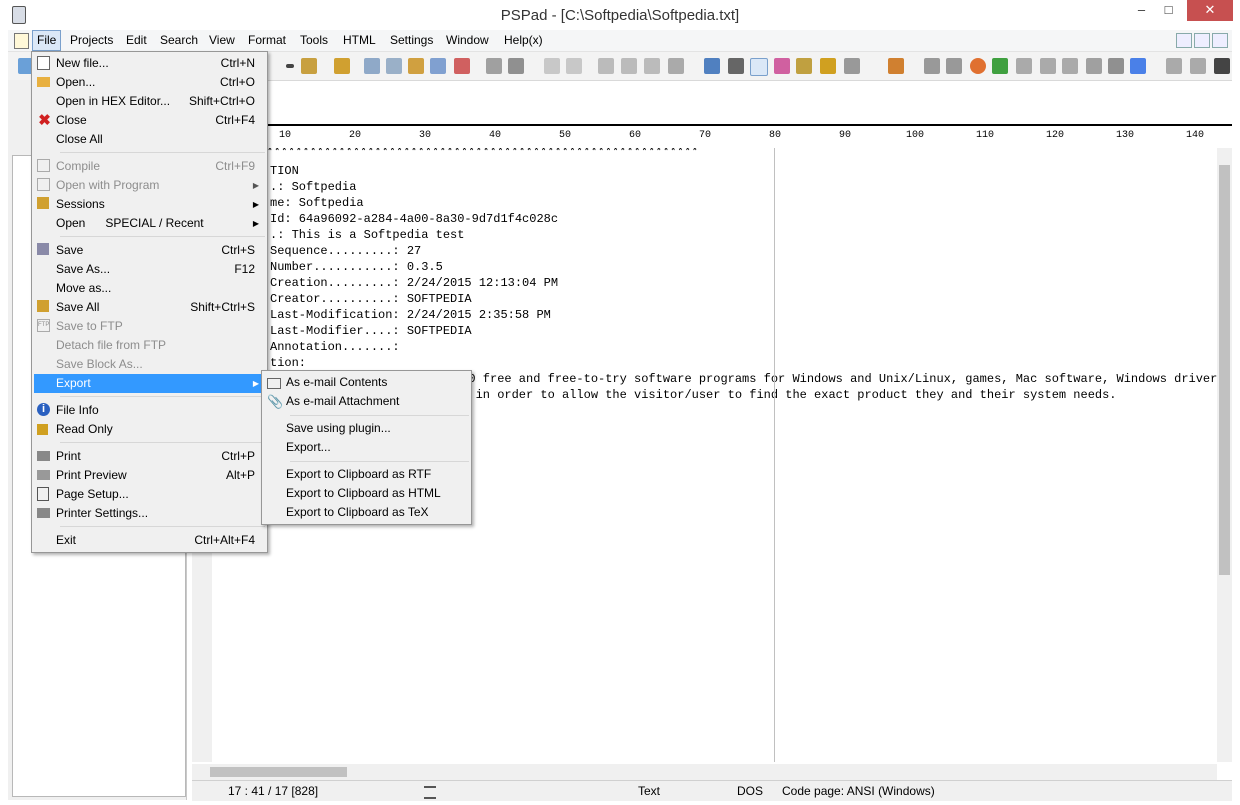  I want to click on menu-item-exit: Exit Ctrl+Alt+F4, so click(149, 540).